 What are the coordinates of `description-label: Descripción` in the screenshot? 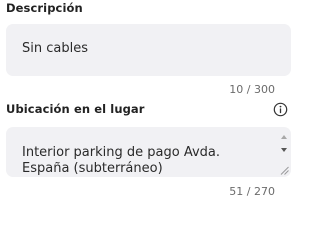 It's located at (44, 8).